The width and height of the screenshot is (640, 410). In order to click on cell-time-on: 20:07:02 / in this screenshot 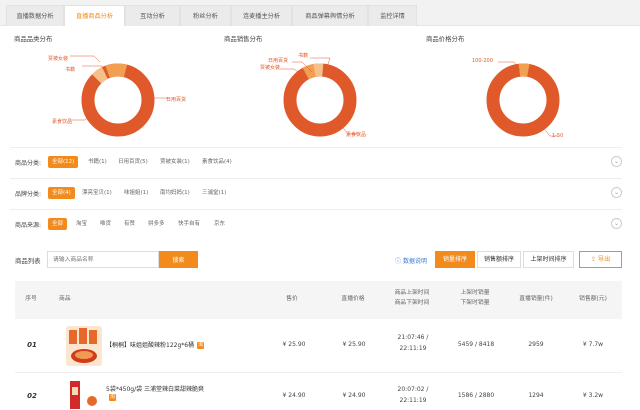, I will do `click(413, 389)`.